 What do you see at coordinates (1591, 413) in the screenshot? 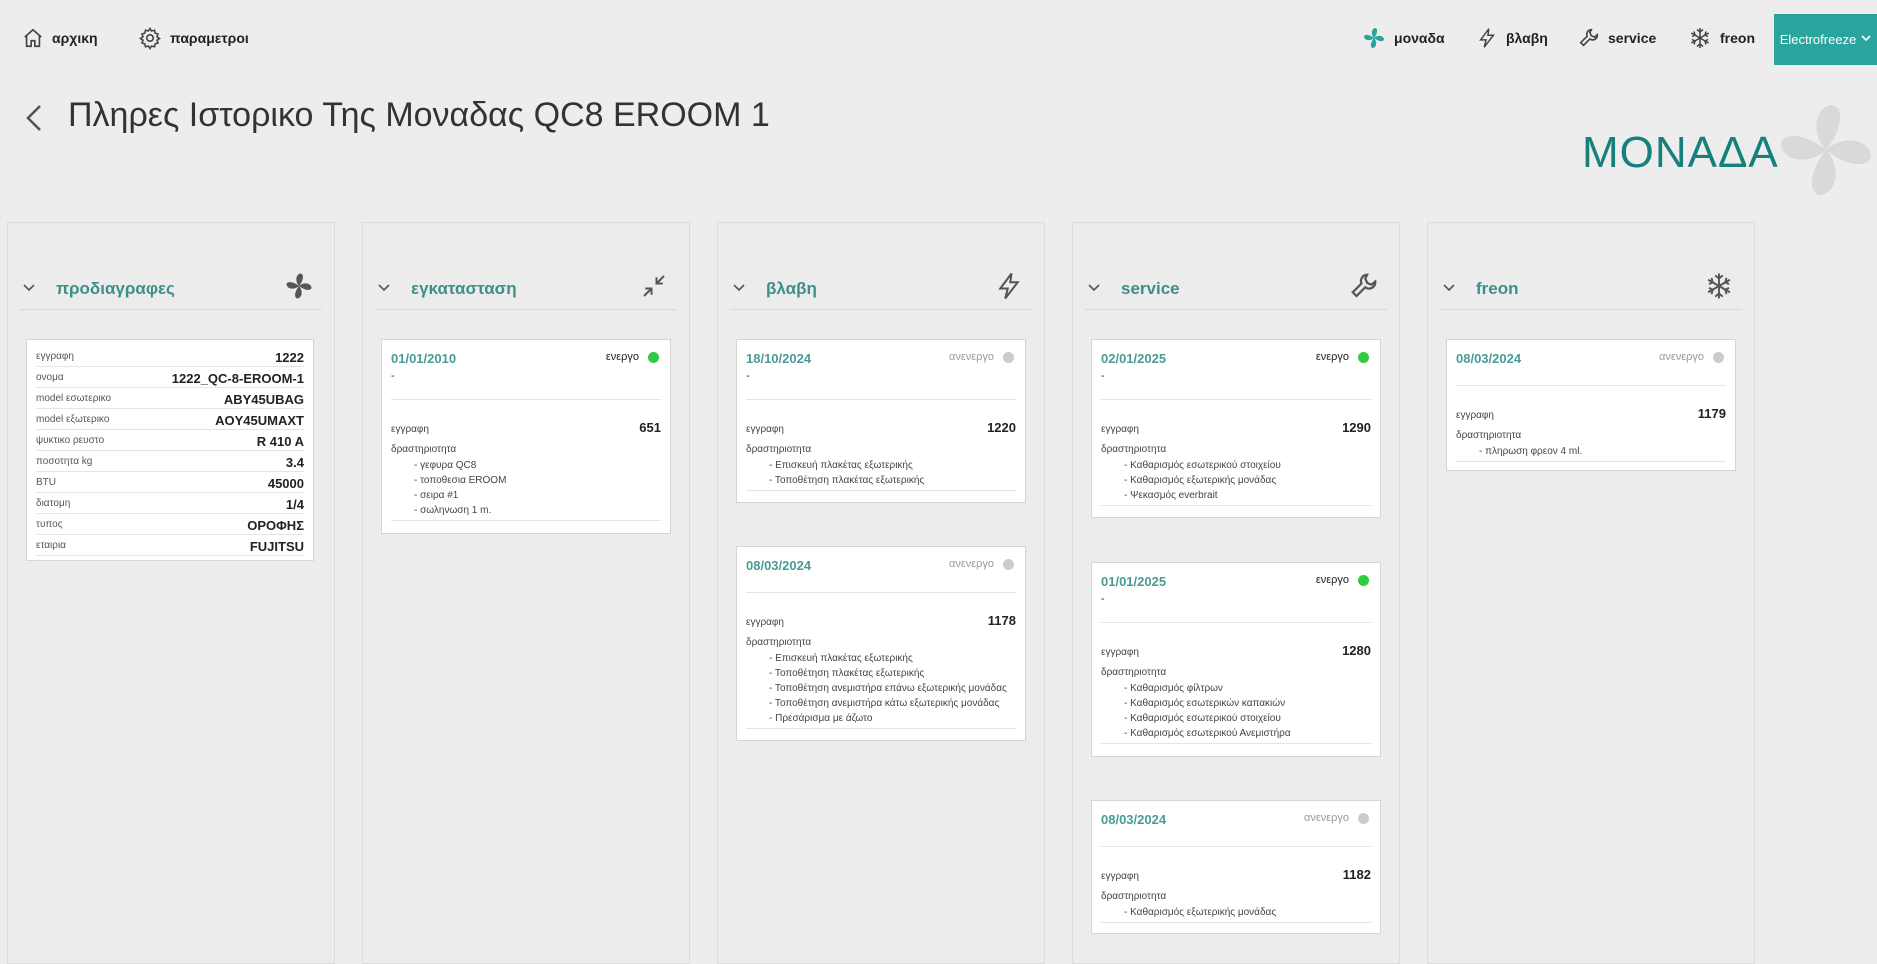
I see `record-id-row: εγγραφη 1179` at bounding box center [1591, 413].